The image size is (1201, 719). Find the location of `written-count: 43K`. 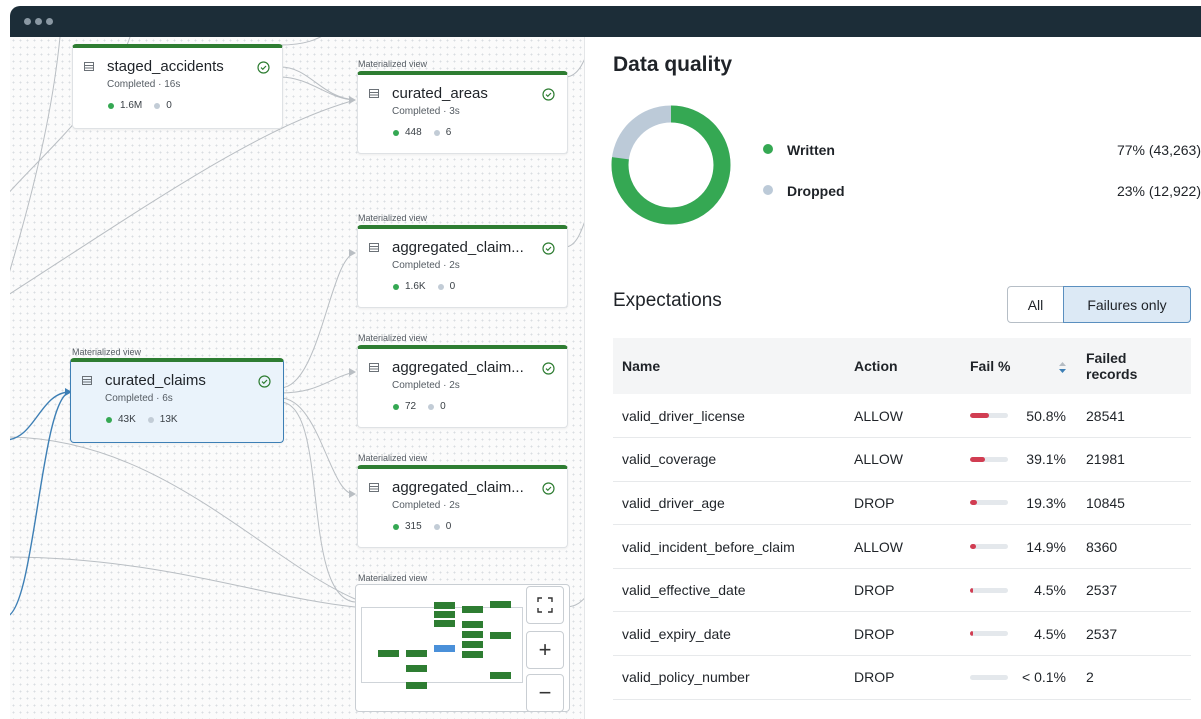

written-count: 43K is located at coordinates (127, 419).